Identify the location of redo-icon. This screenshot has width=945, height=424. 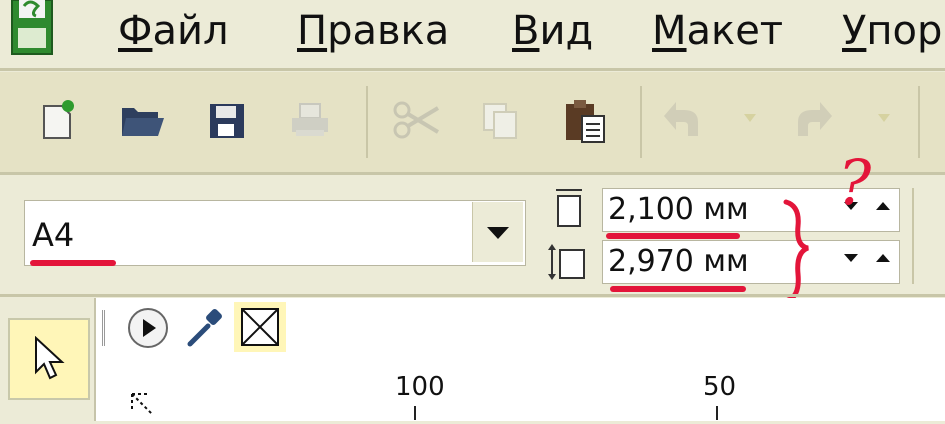
(846, 122).